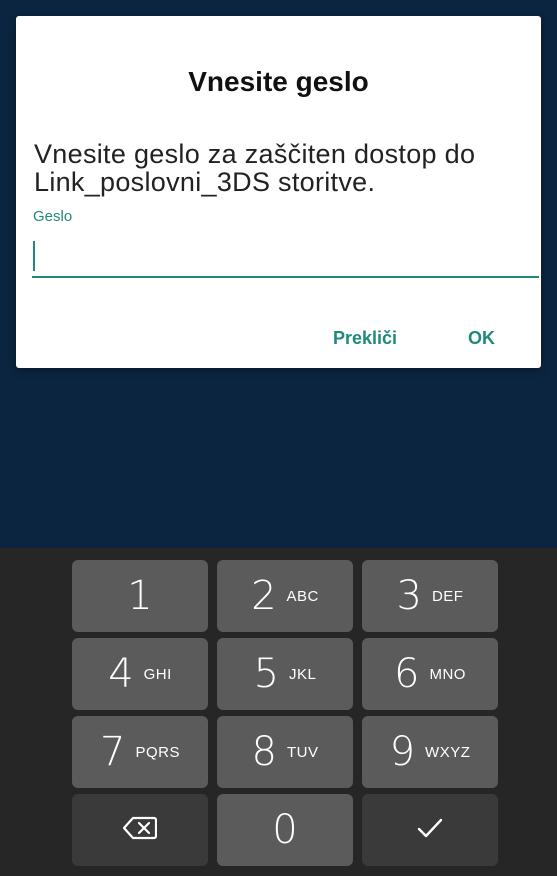 The width and height of the screenshot is (557, 876). Describe the element at coordinates (264, 752) in the screenshot. I see `key-8-digit: 8` at that location.